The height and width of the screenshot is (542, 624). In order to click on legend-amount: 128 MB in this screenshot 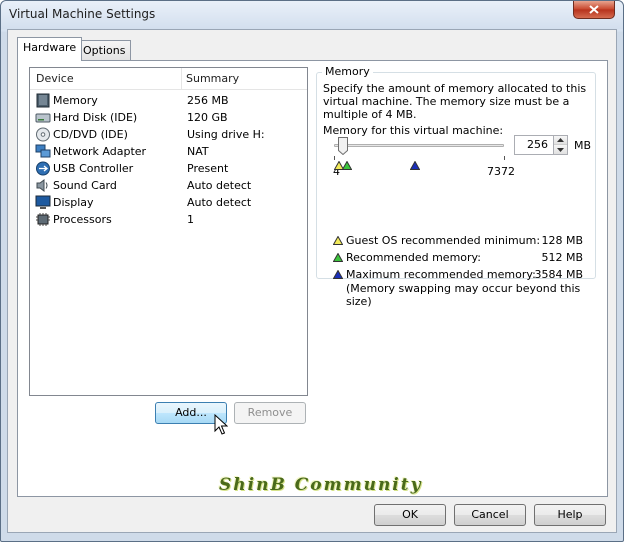, I will do `click(562, 240)`.